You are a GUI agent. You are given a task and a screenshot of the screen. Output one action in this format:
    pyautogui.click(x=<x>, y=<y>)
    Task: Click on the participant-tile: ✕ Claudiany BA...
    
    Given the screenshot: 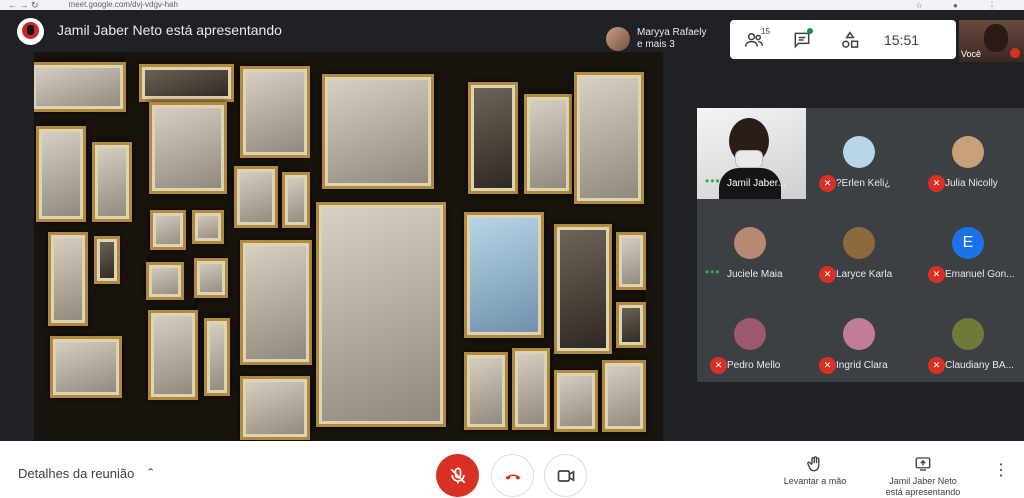 What is the action you would take?
    pyautogui.click(x=969, y=335)
    